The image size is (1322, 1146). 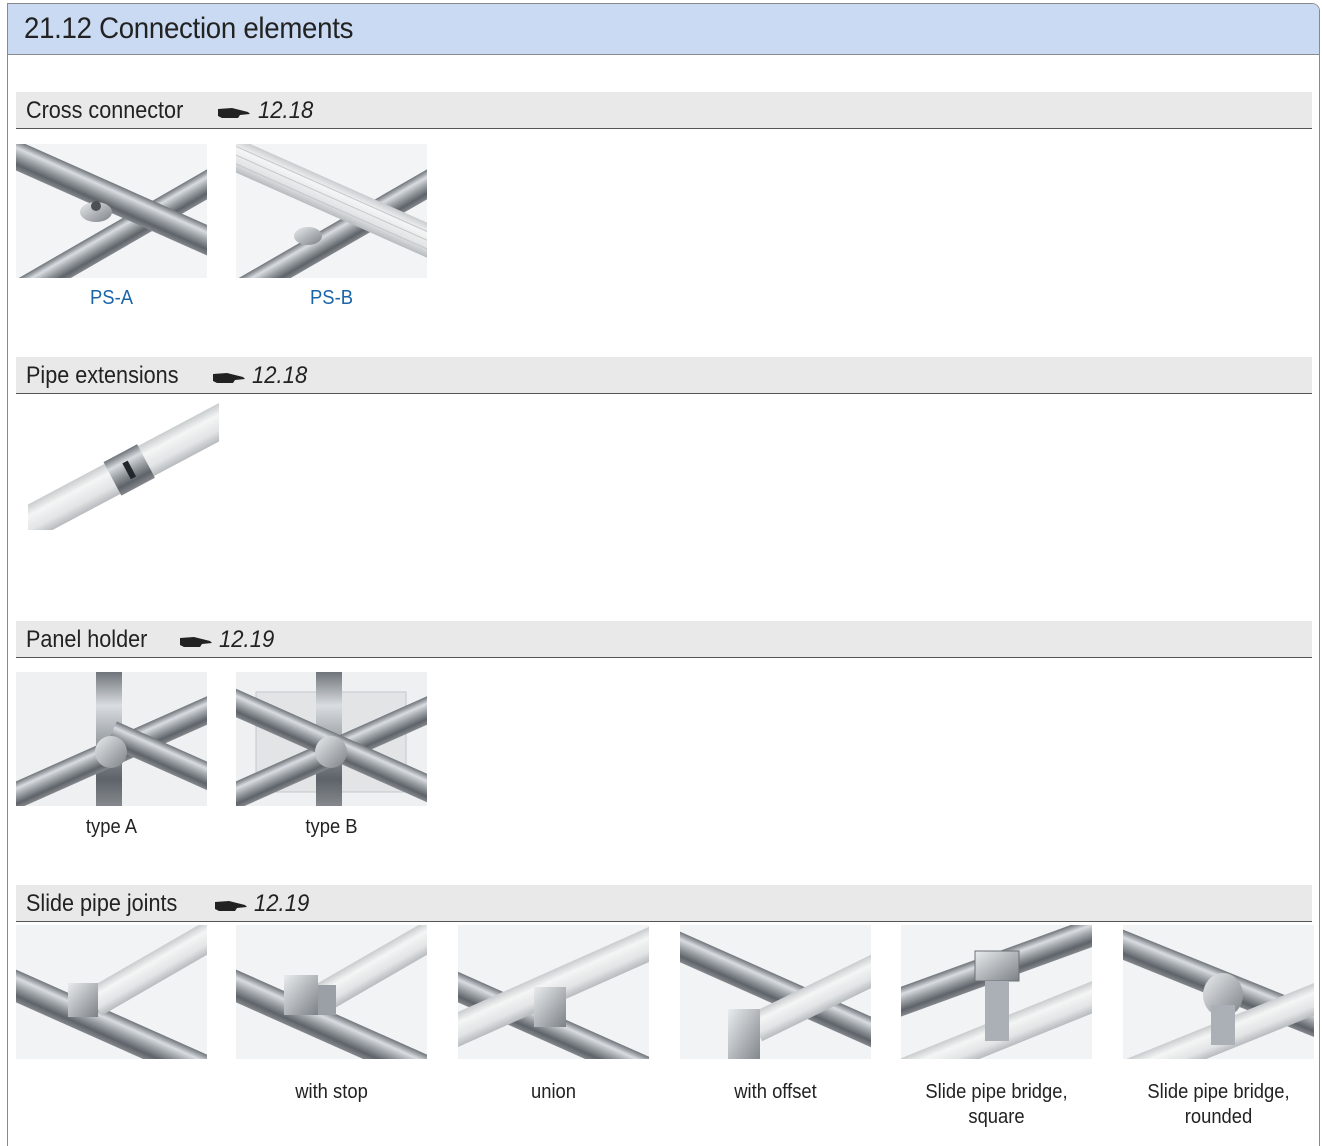 I want to click on product-caption: type A, so click(x=111, y=827).